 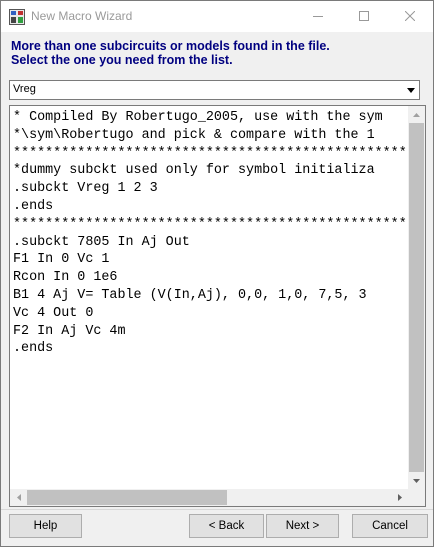 What do you see at coordinates (217, 509) in the screenshot?
I see `divider` at bounding box center [217, 509].